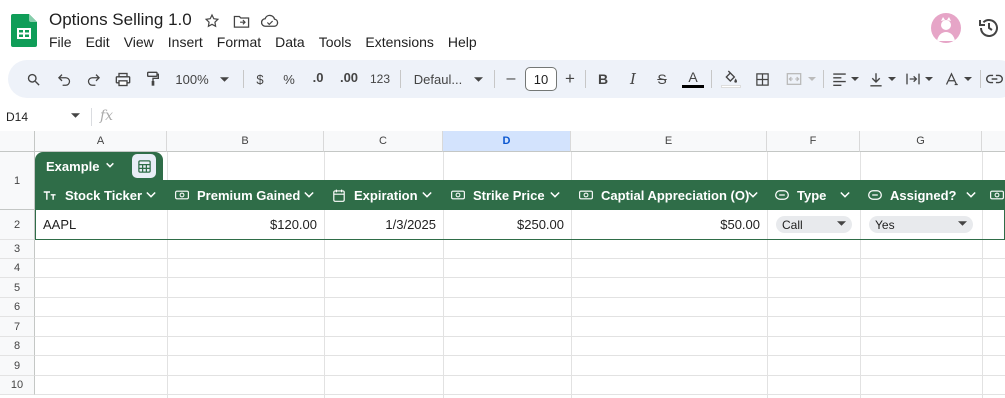 This screenshot has height=398, width=1005. Describe the element at coordinates (731, 77) in the screenshot. I see `fill-color-icon` at that location.